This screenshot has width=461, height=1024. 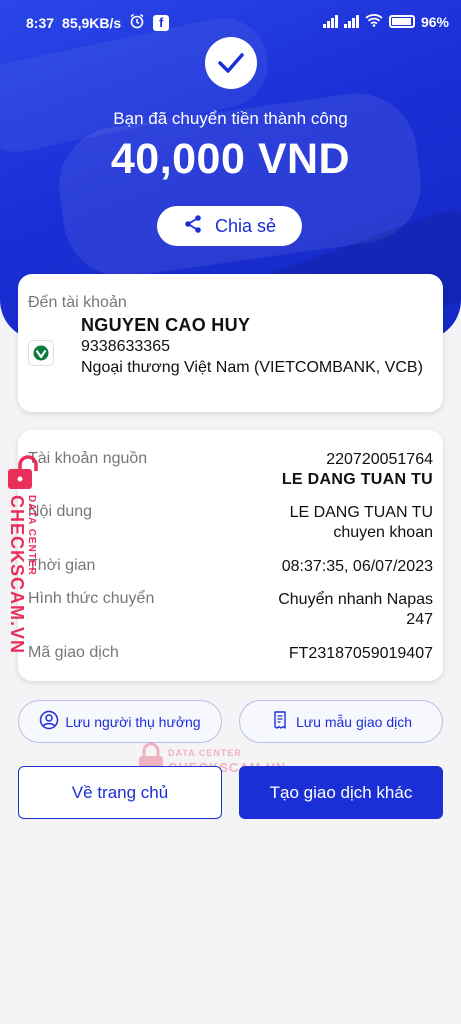 I want to click on save-template-button: Lưu mẫu giao dịch, so click(x=341, y=721).